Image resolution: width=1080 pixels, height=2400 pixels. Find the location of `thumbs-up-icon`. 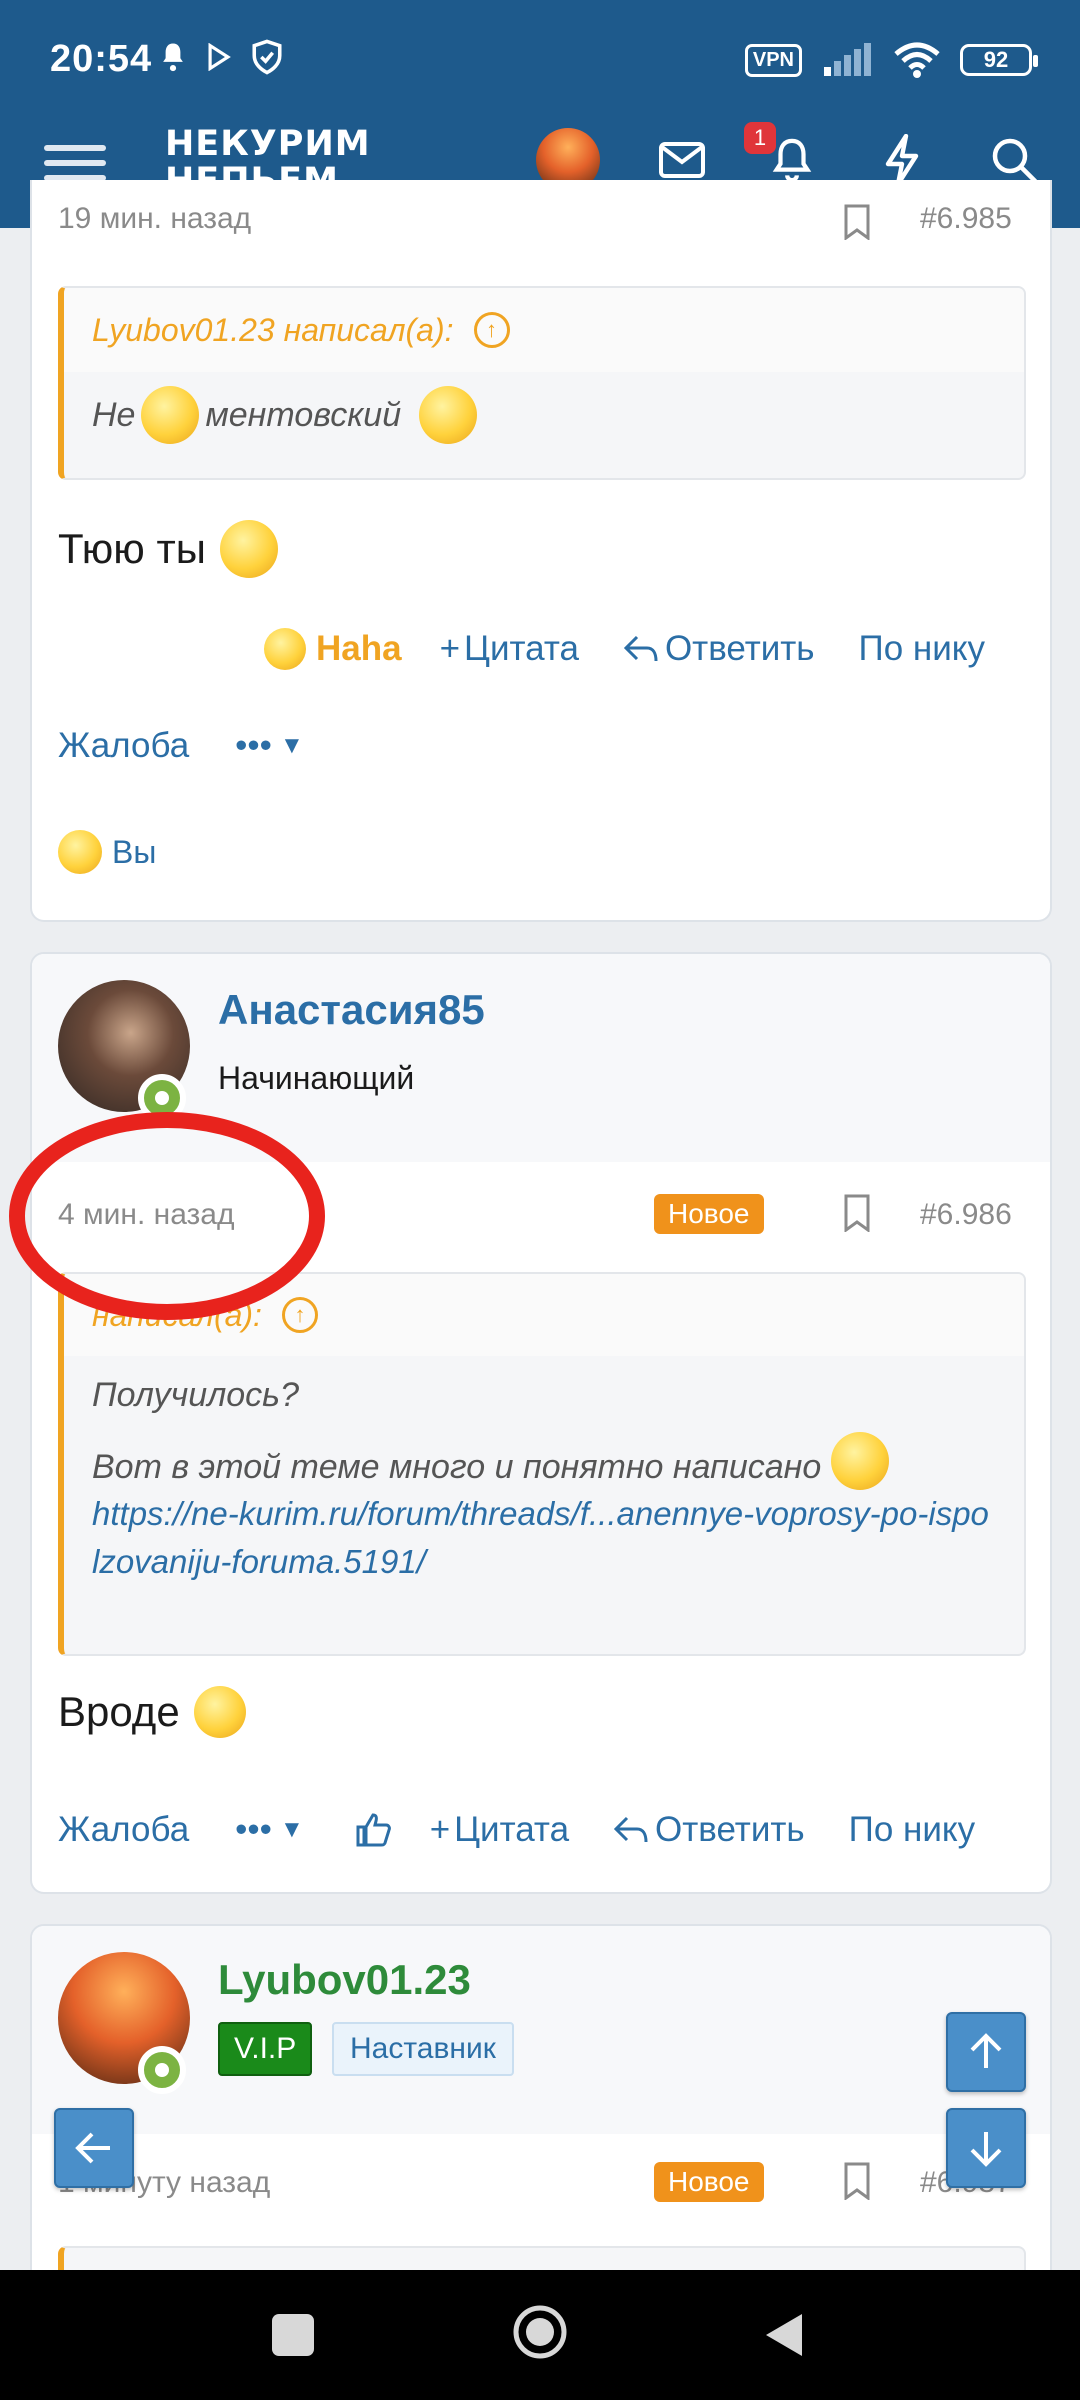

thumbs-up-icon is located at coordinates (373, 1830).